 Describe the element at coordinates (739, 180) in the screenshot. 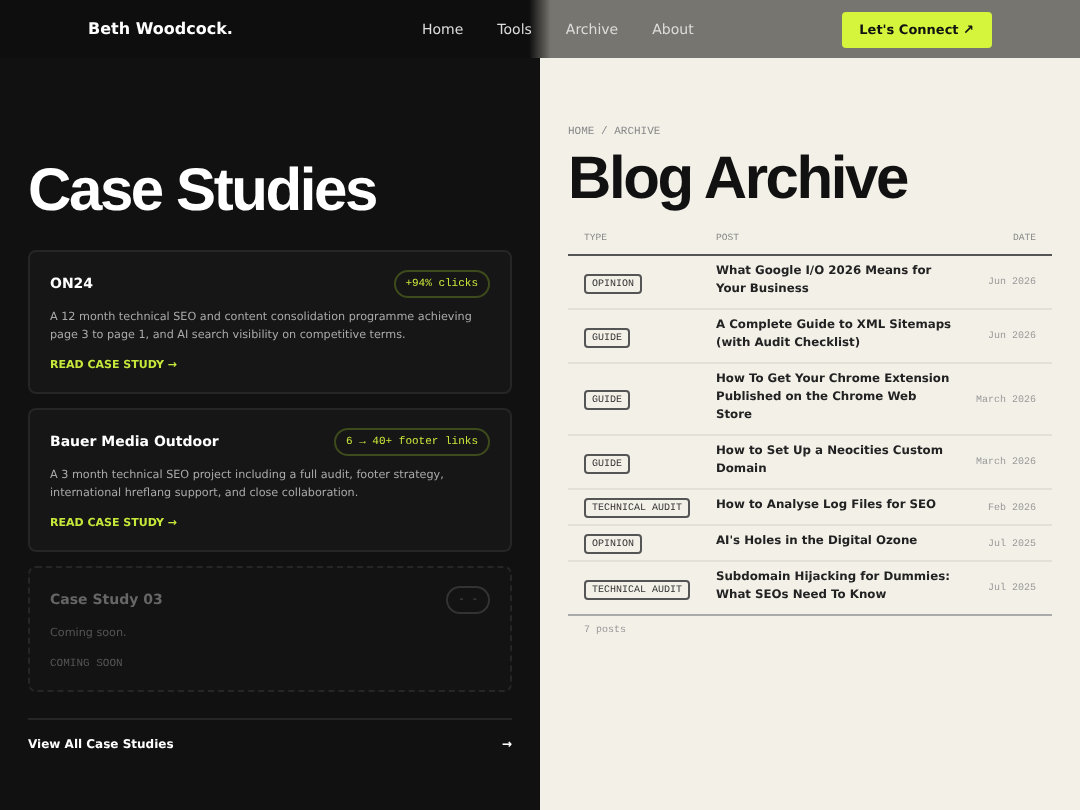

I see `page-heading: Blog Archive` at that location.